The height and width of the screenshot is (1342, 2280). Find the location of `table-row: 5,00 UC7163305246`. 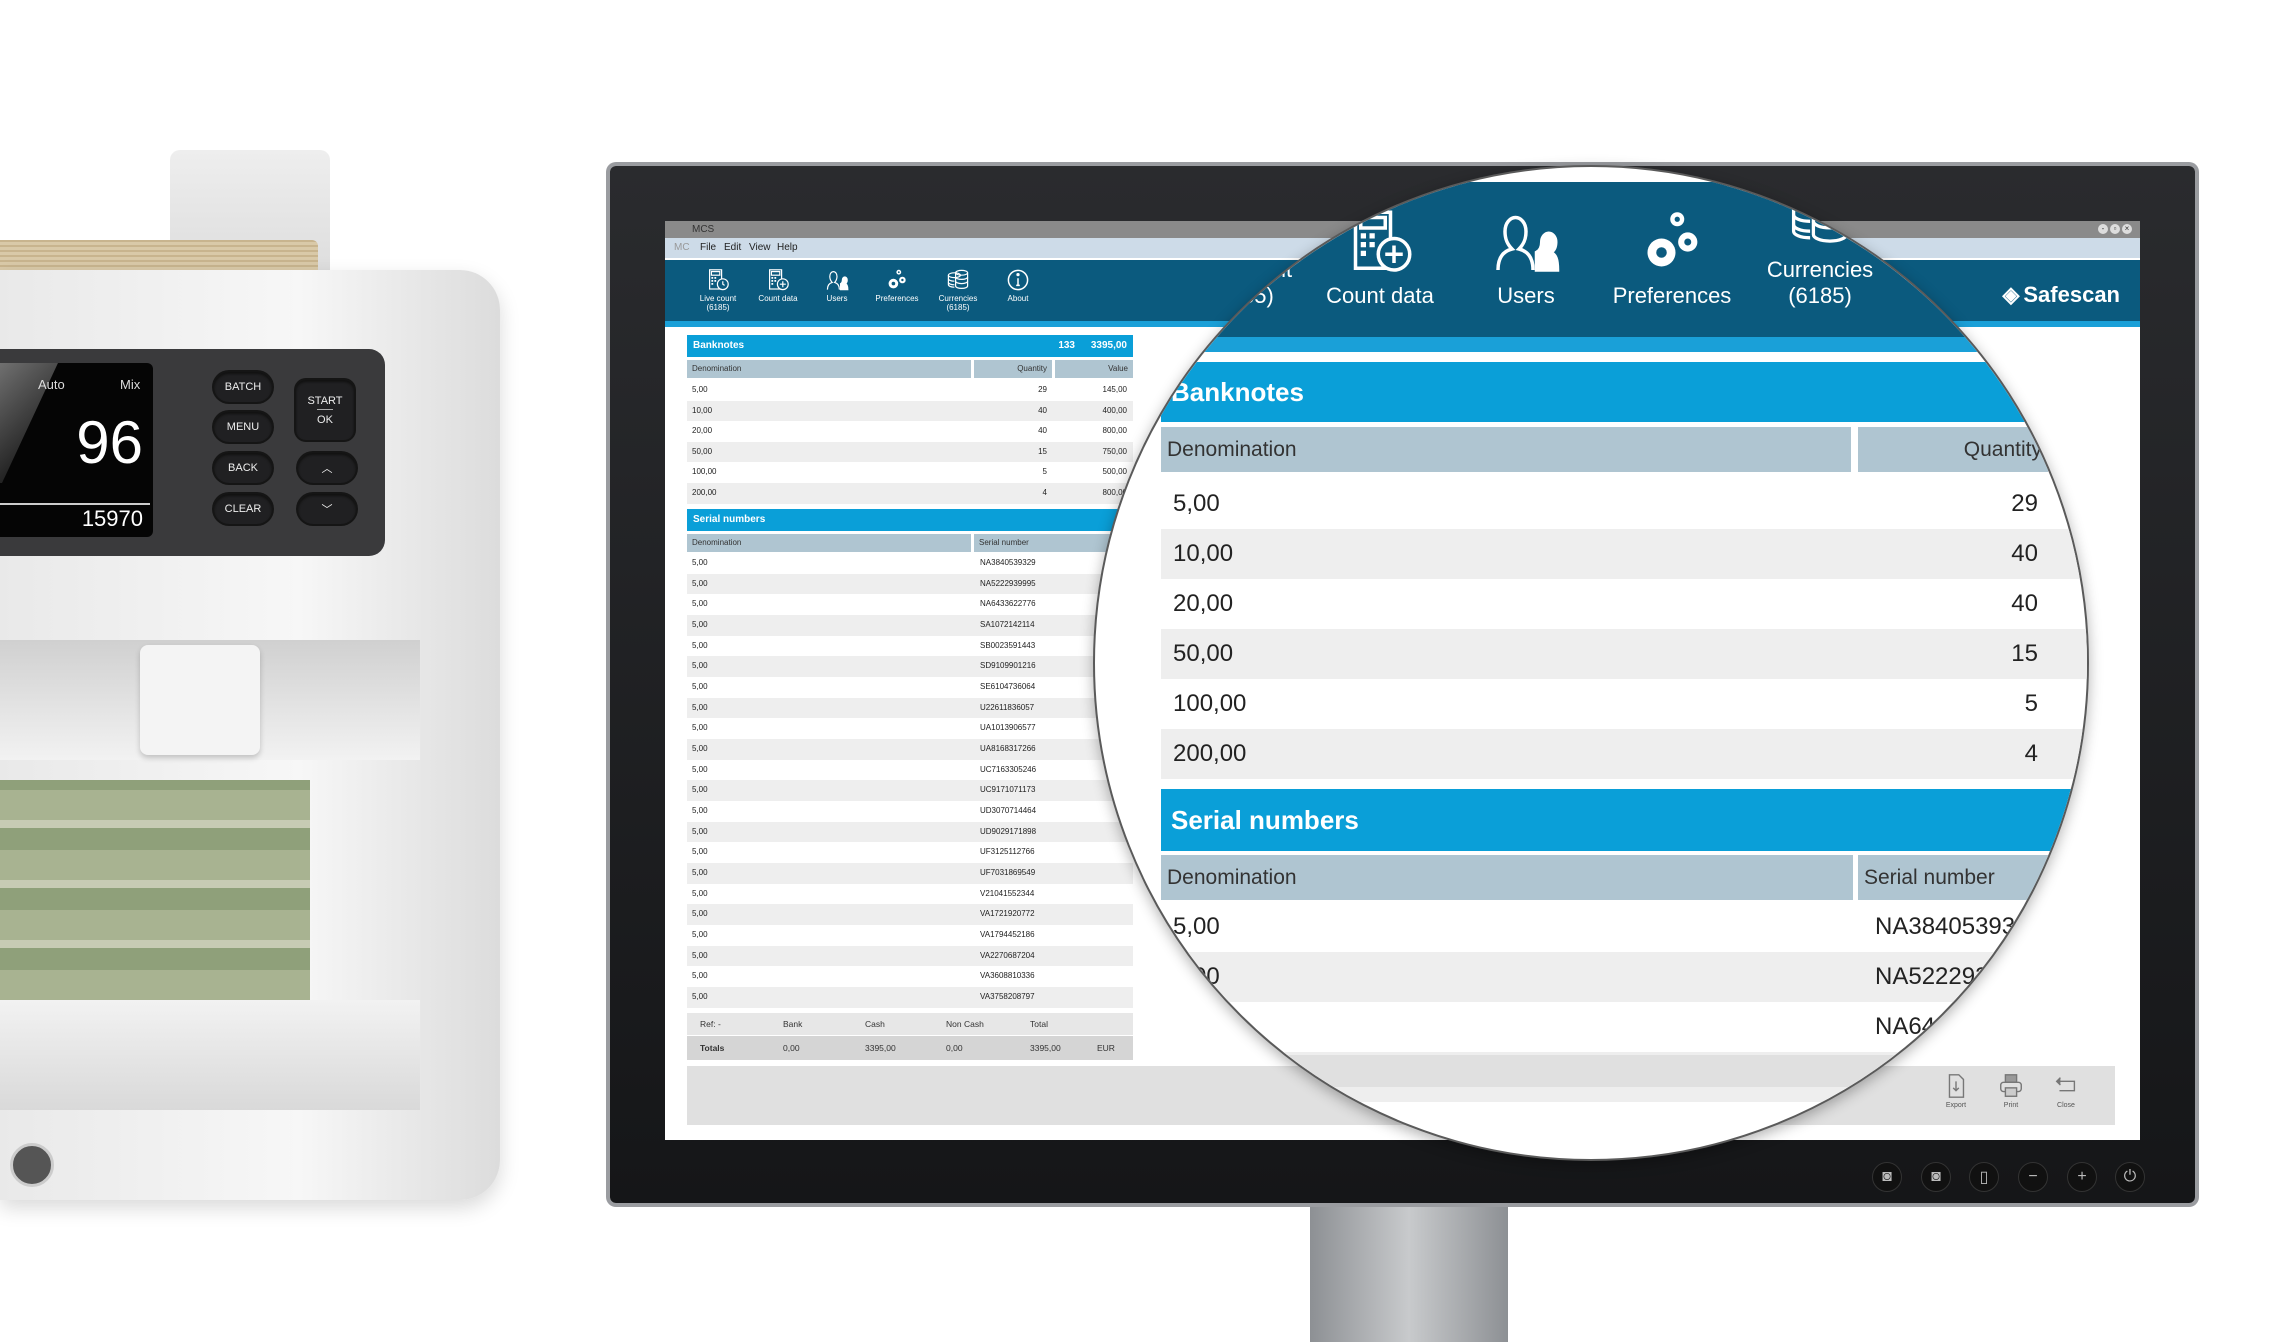

table-row: 5,00 UC7163305246 is located at coordinates (910, 770).